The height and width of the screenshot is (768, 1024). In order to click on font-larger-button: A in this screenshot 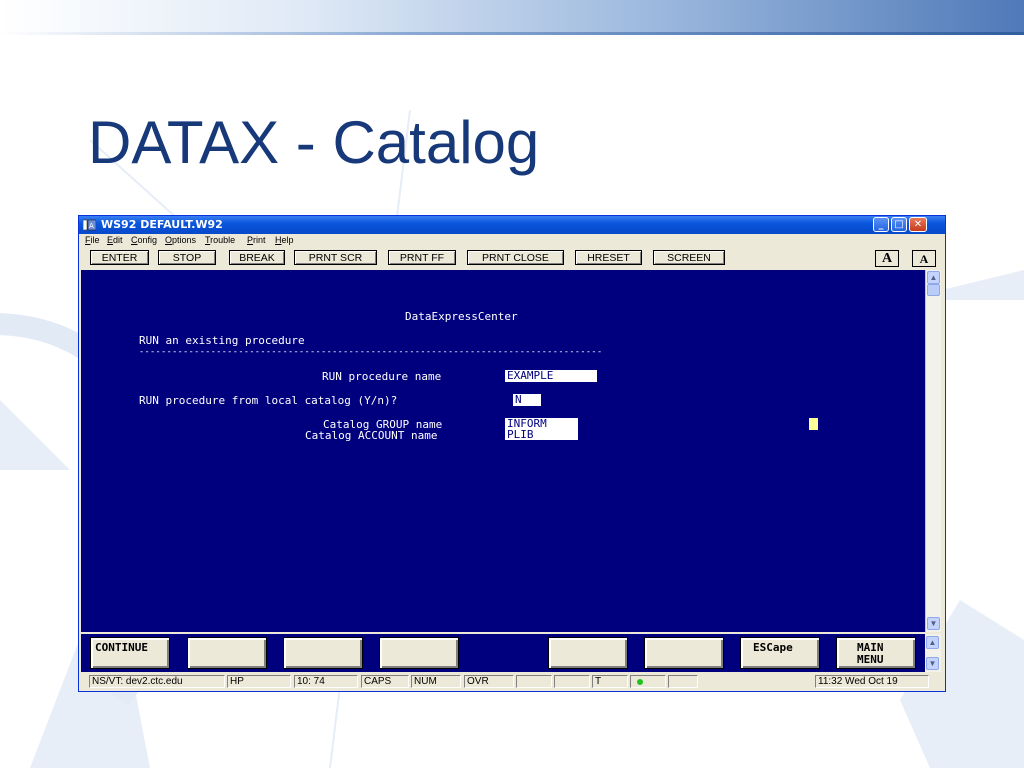, I will do `click(887, 258)`.